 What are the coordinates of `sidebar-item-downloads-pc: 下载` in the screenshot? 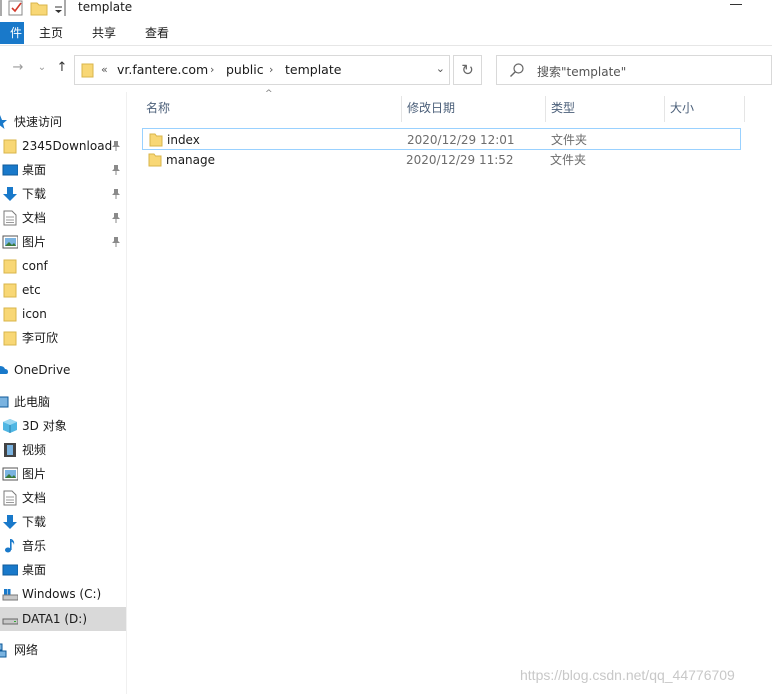 It's located at (63, 522).